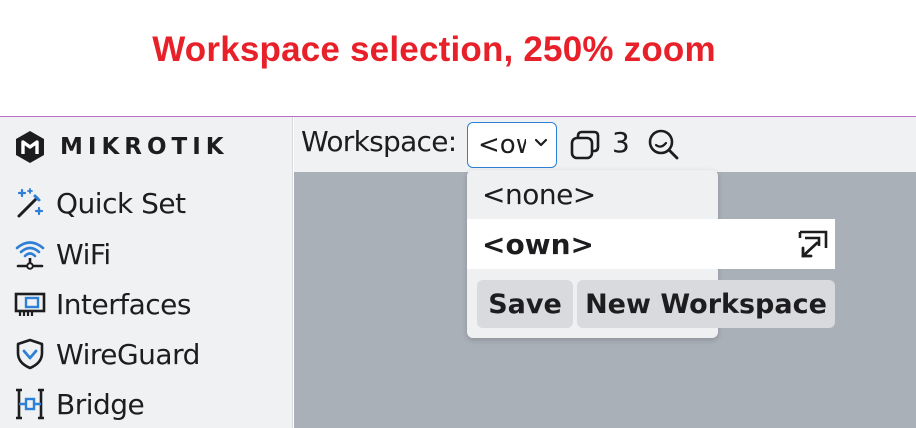  I want to click on workspace-select: <own>, so click(512, 145).